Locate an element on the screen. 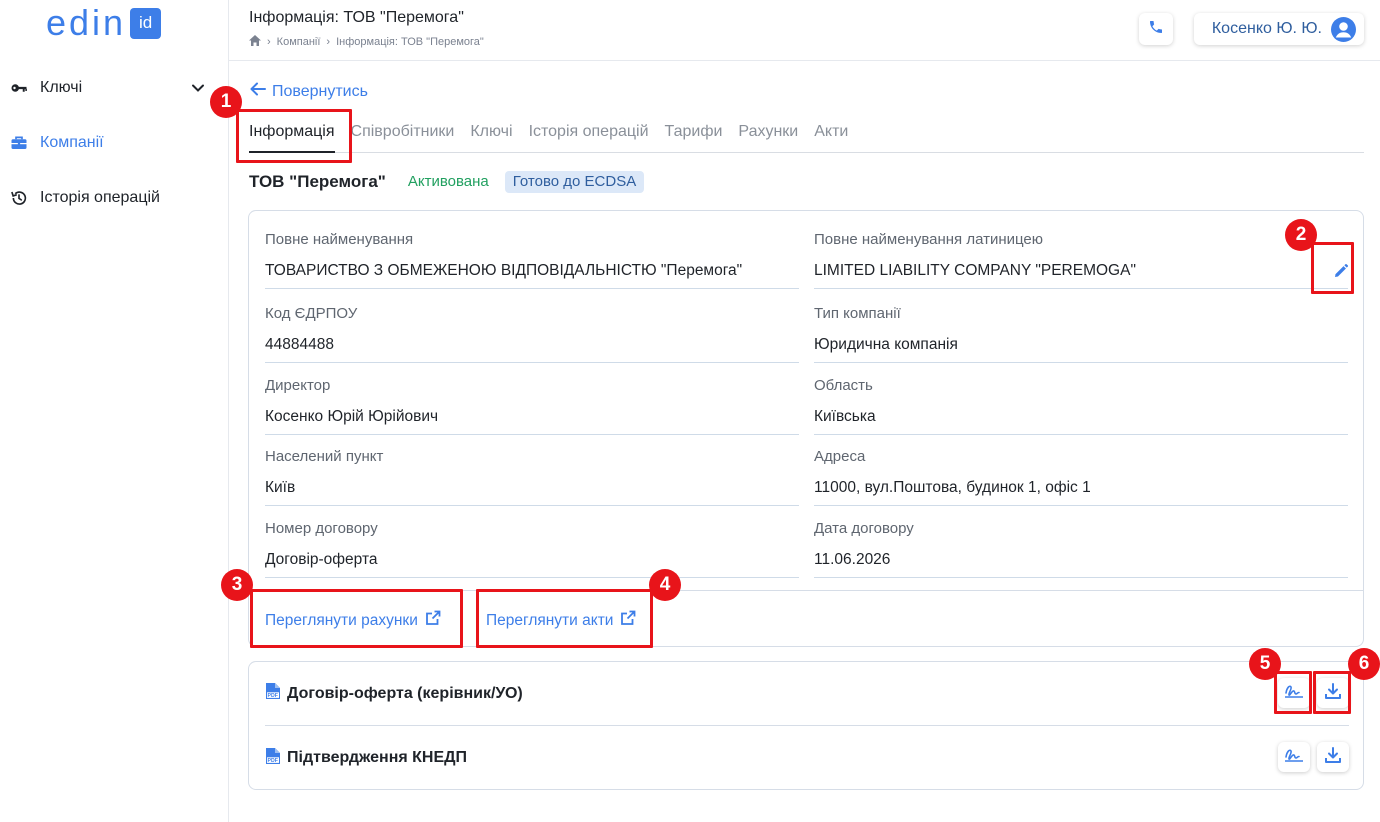 The height and width of the screenshot is (822, 1380). field-value: Юридична компанія is located at coordinates (886, 344).